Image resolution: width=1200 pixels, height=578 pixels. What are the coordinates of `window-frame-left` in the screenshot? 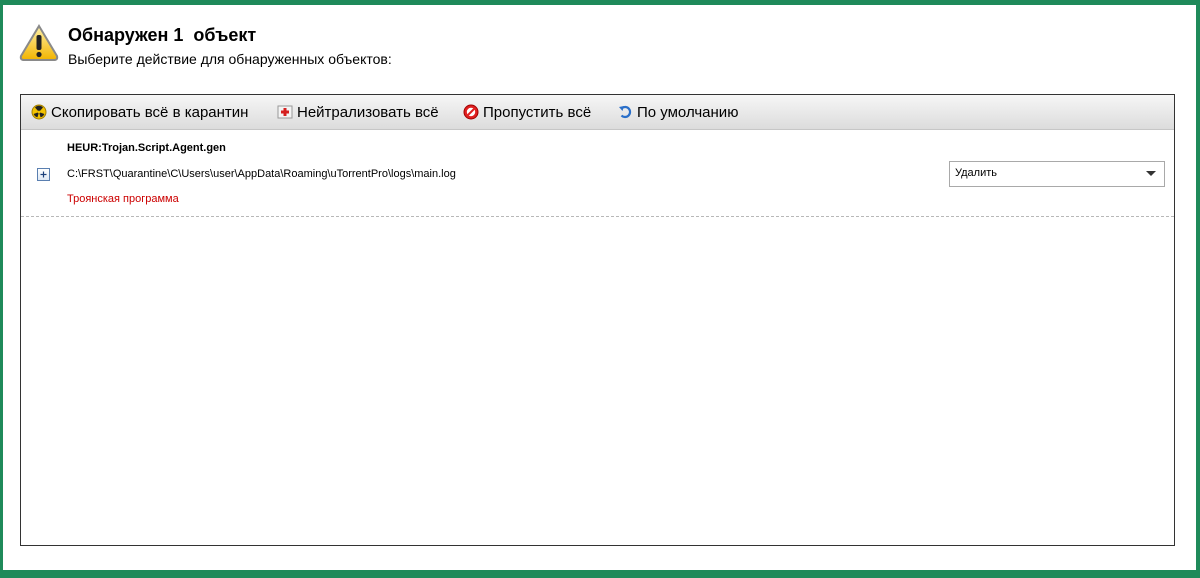 It's located at (1, 289).